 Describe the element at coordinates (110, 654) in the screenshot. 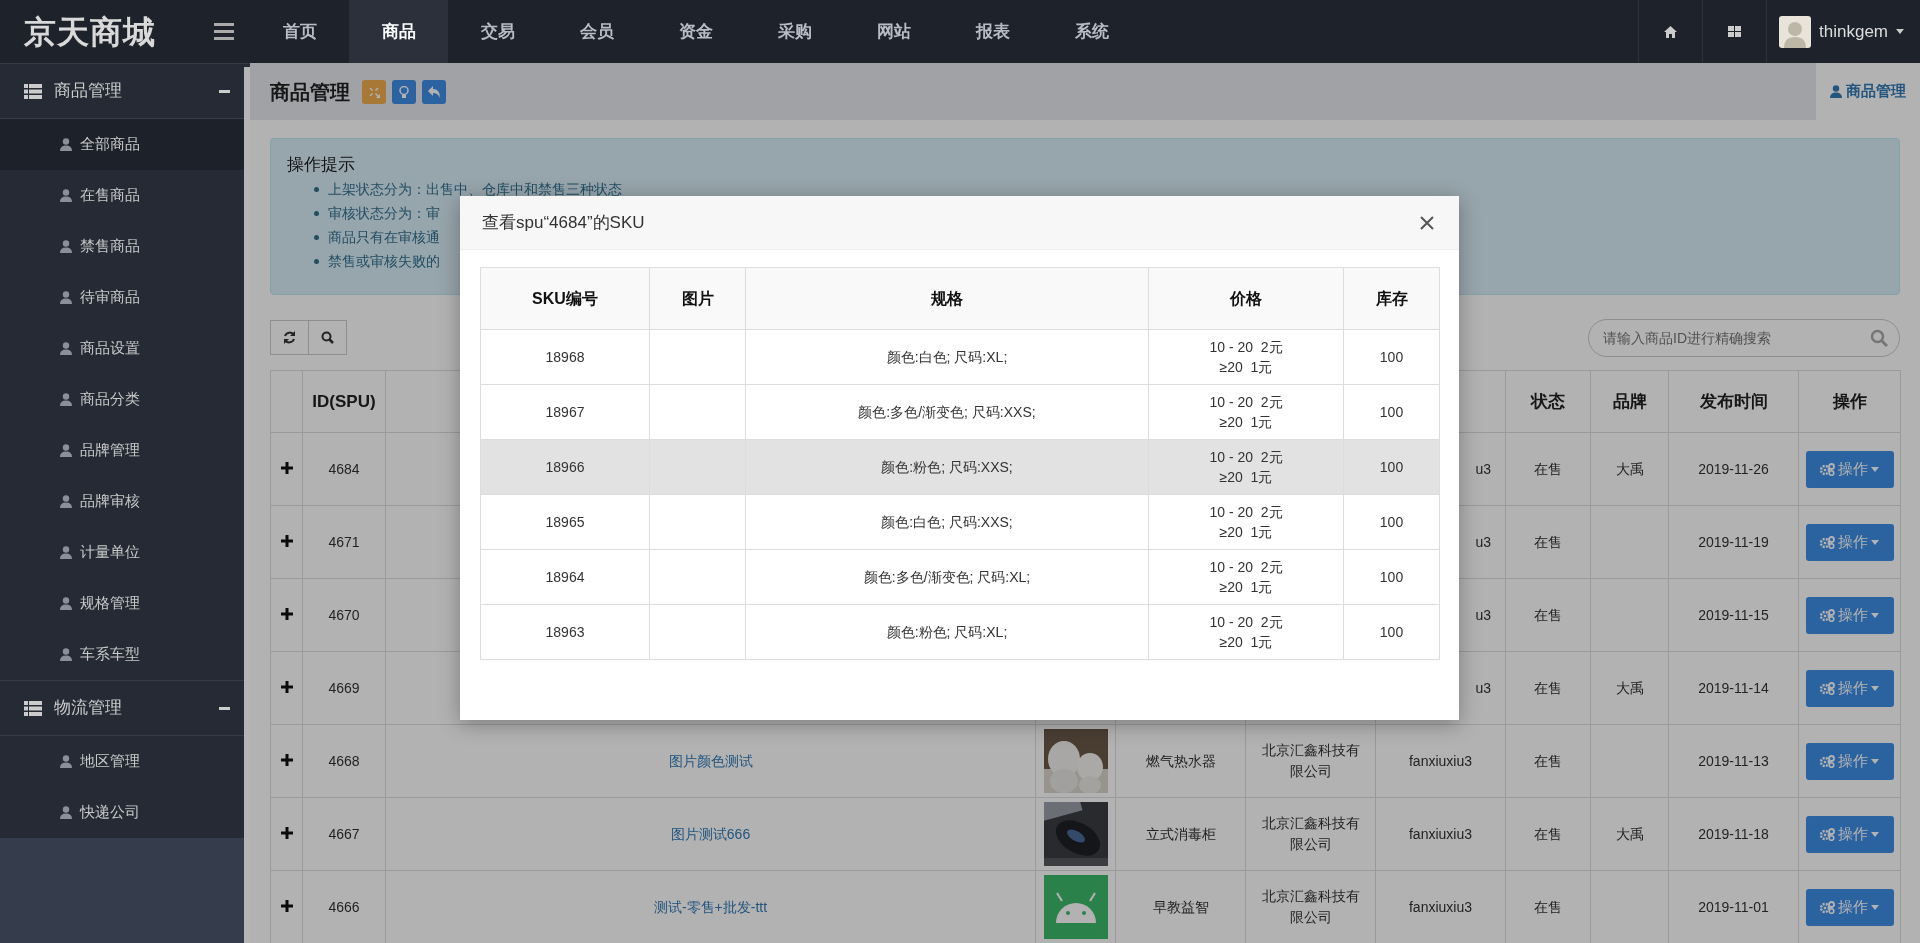

I see `sidebar-item: 车系车型` at that location.